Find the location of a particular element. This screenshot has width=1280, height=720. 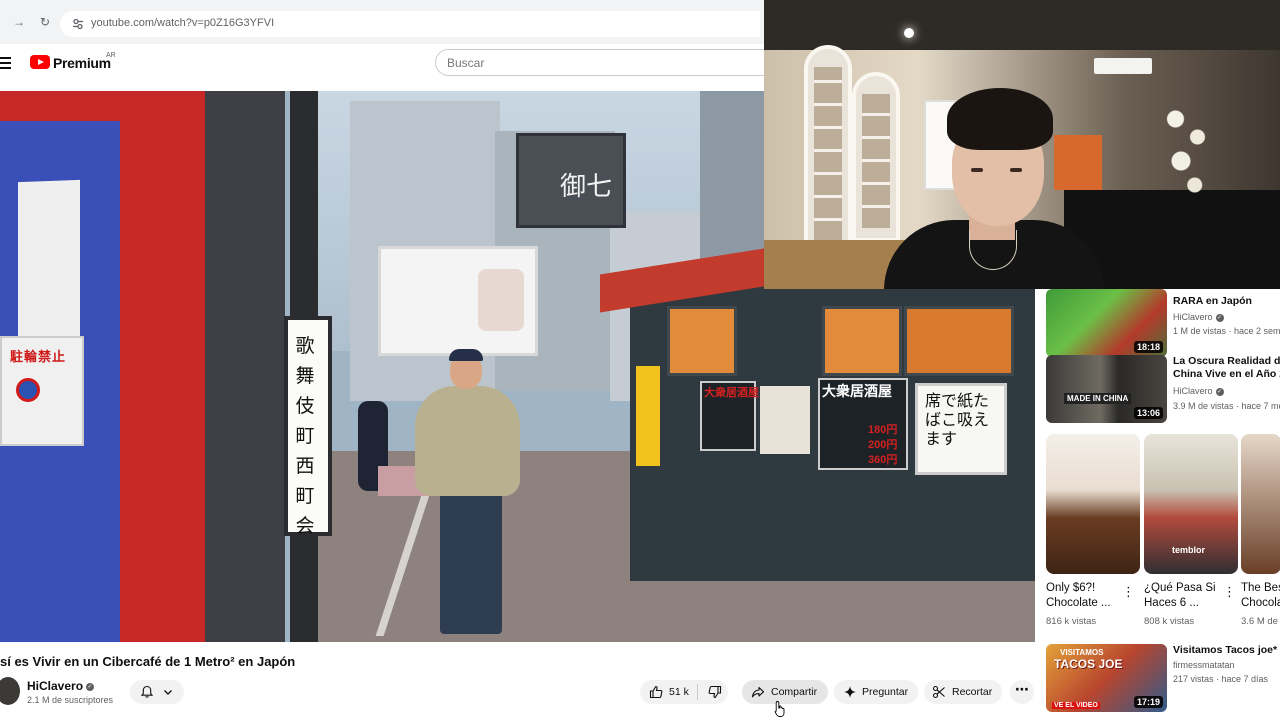

ask-label: Preguntar is located at coordinates (885, 692).